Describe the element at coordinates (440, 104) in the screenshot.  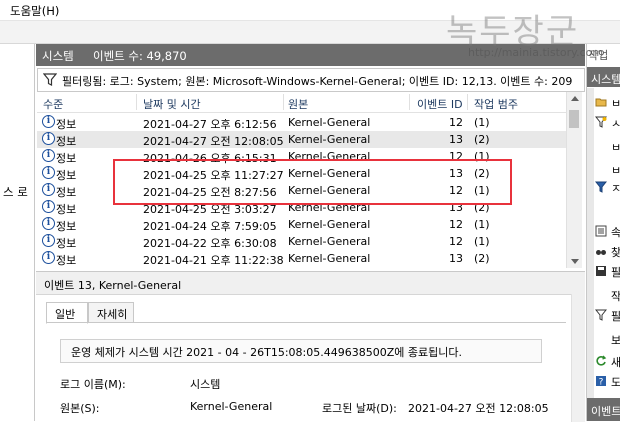
I see `column-event-id: 이벤트 ID` at that location.